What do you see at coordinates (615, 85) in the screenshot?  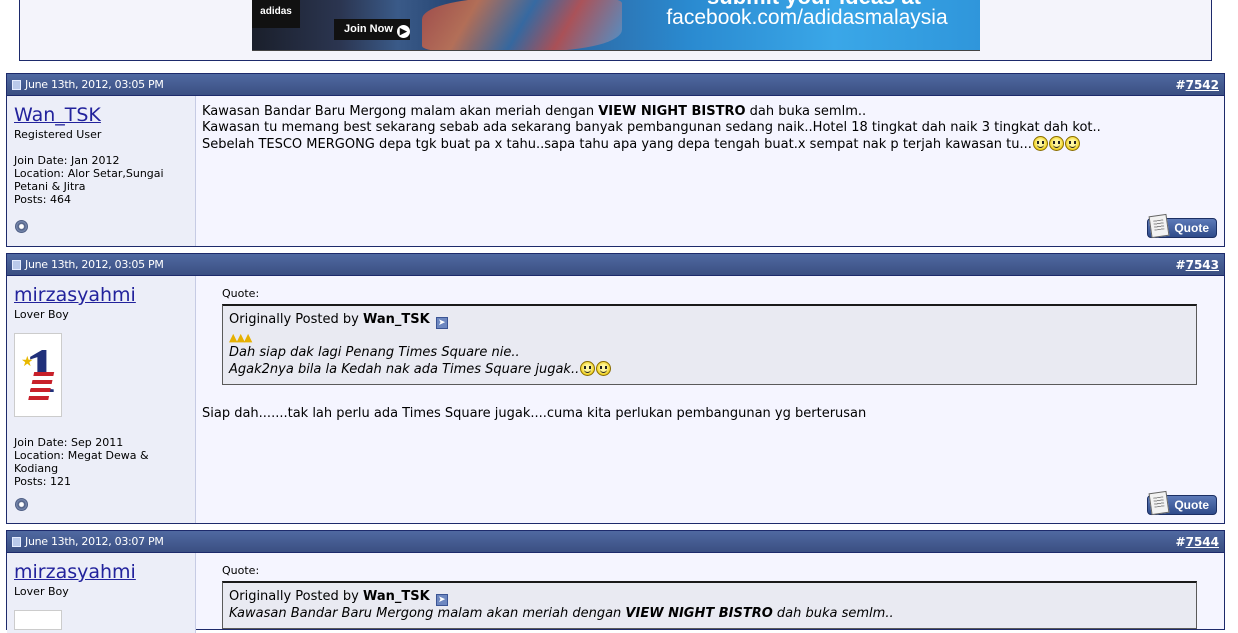 I see `post-header: June 13th, 2012, 03:05 PM #7542` at bounding box center [615, 85].